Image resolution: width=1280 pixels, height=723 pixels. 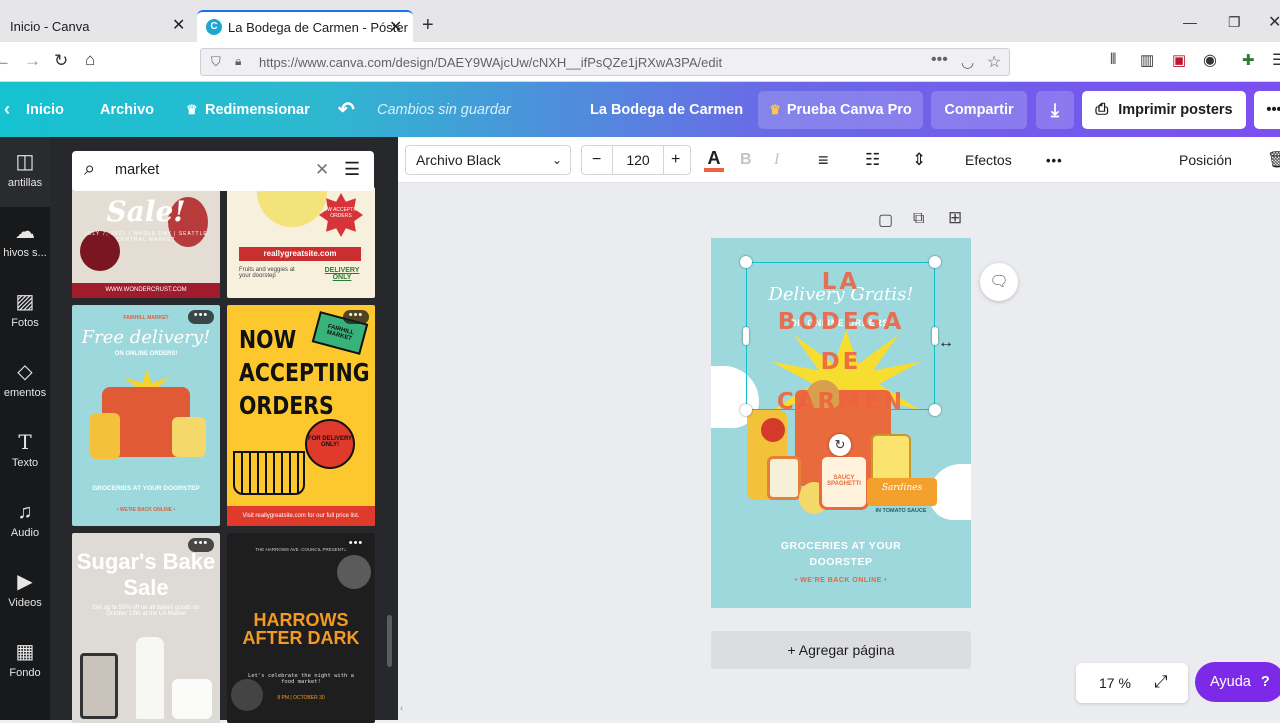 I want to click on thumb-title: NOW ACCEPTING ORDERS, so click(x=304, y=372).